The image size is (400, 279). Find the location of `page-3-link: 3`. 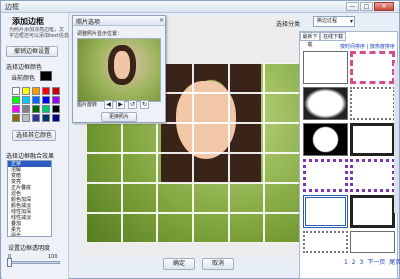

page-3-link: 3 is located at coordinates (362, 262).